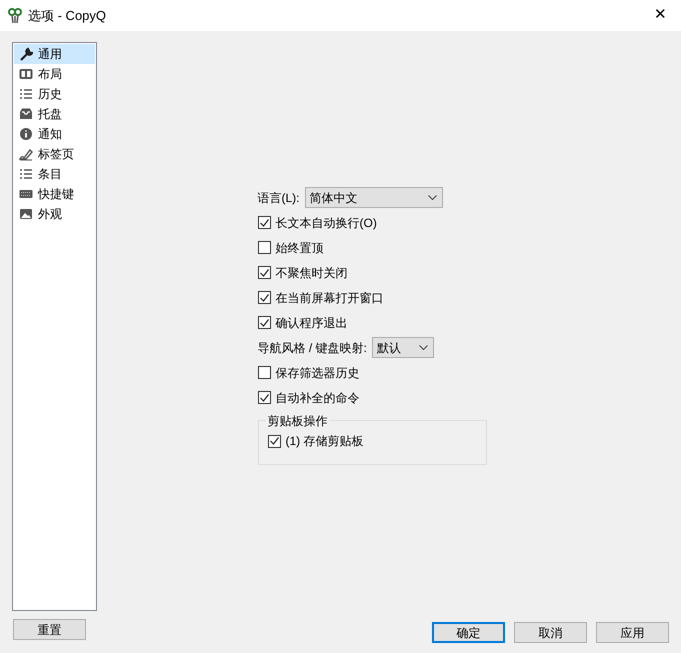 The width and height of the screenshot is (681, 653). I want to click on dialog-button: 应用, so click(632, 632).